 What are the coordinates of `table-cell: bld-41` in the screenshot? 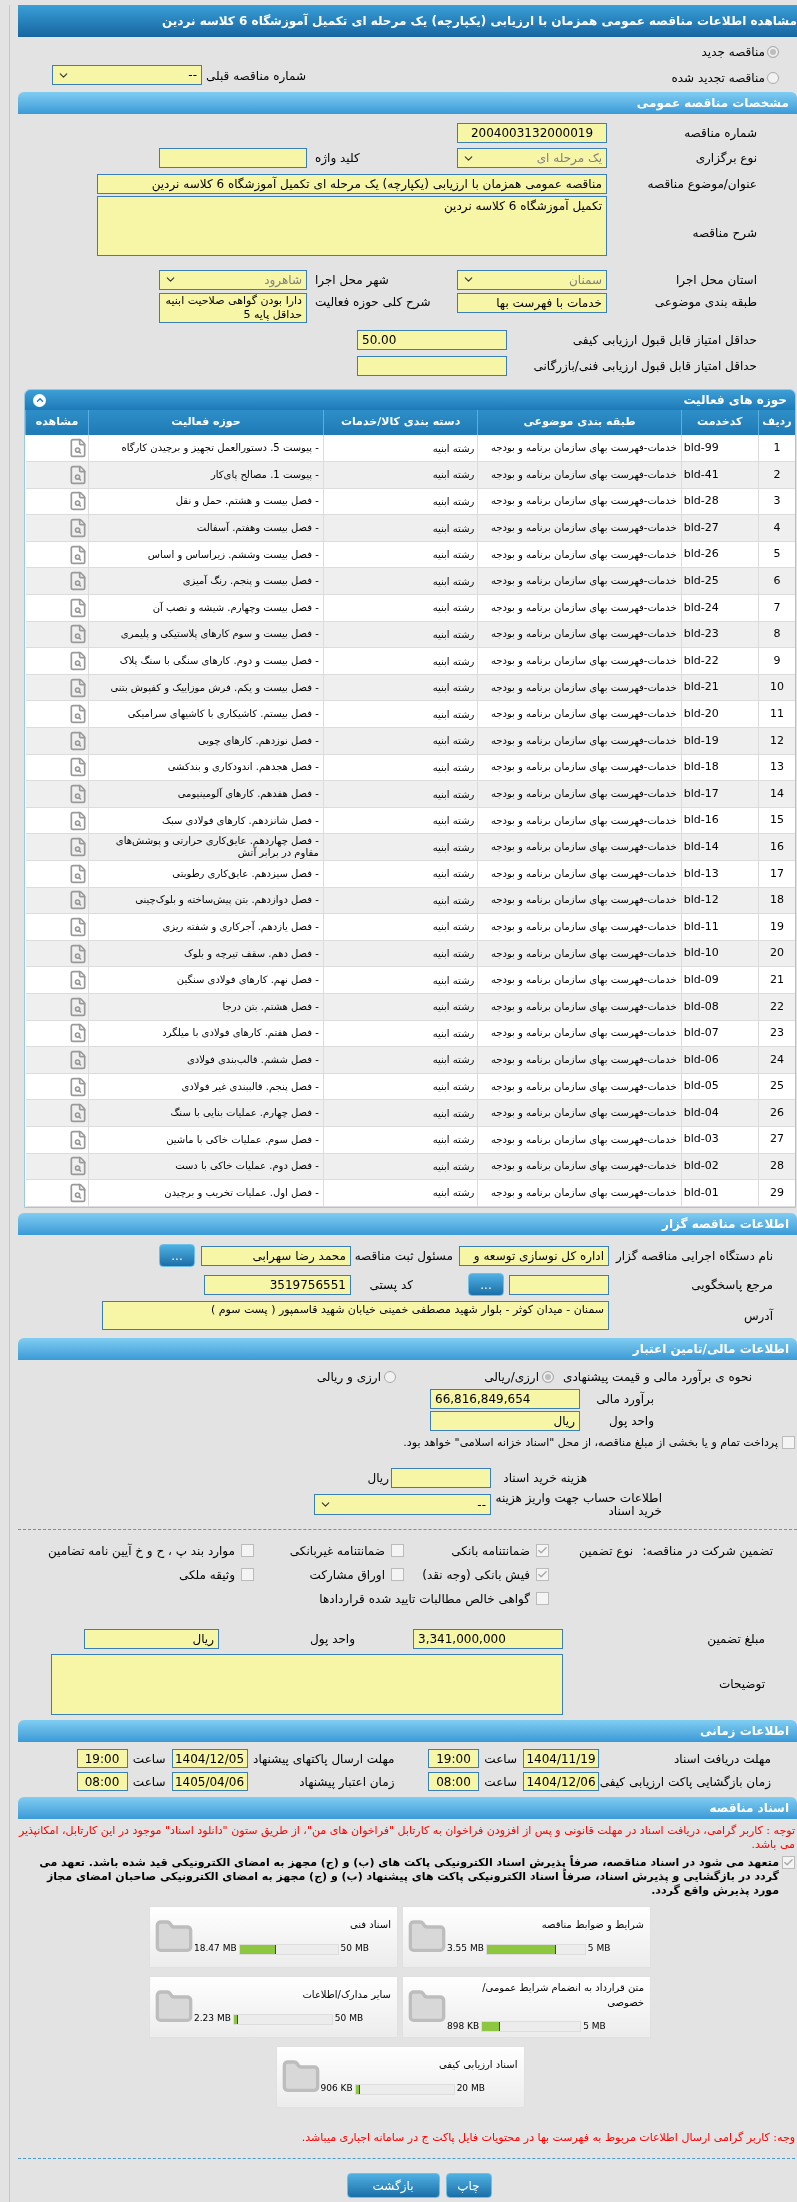 It's located at (720, 475).